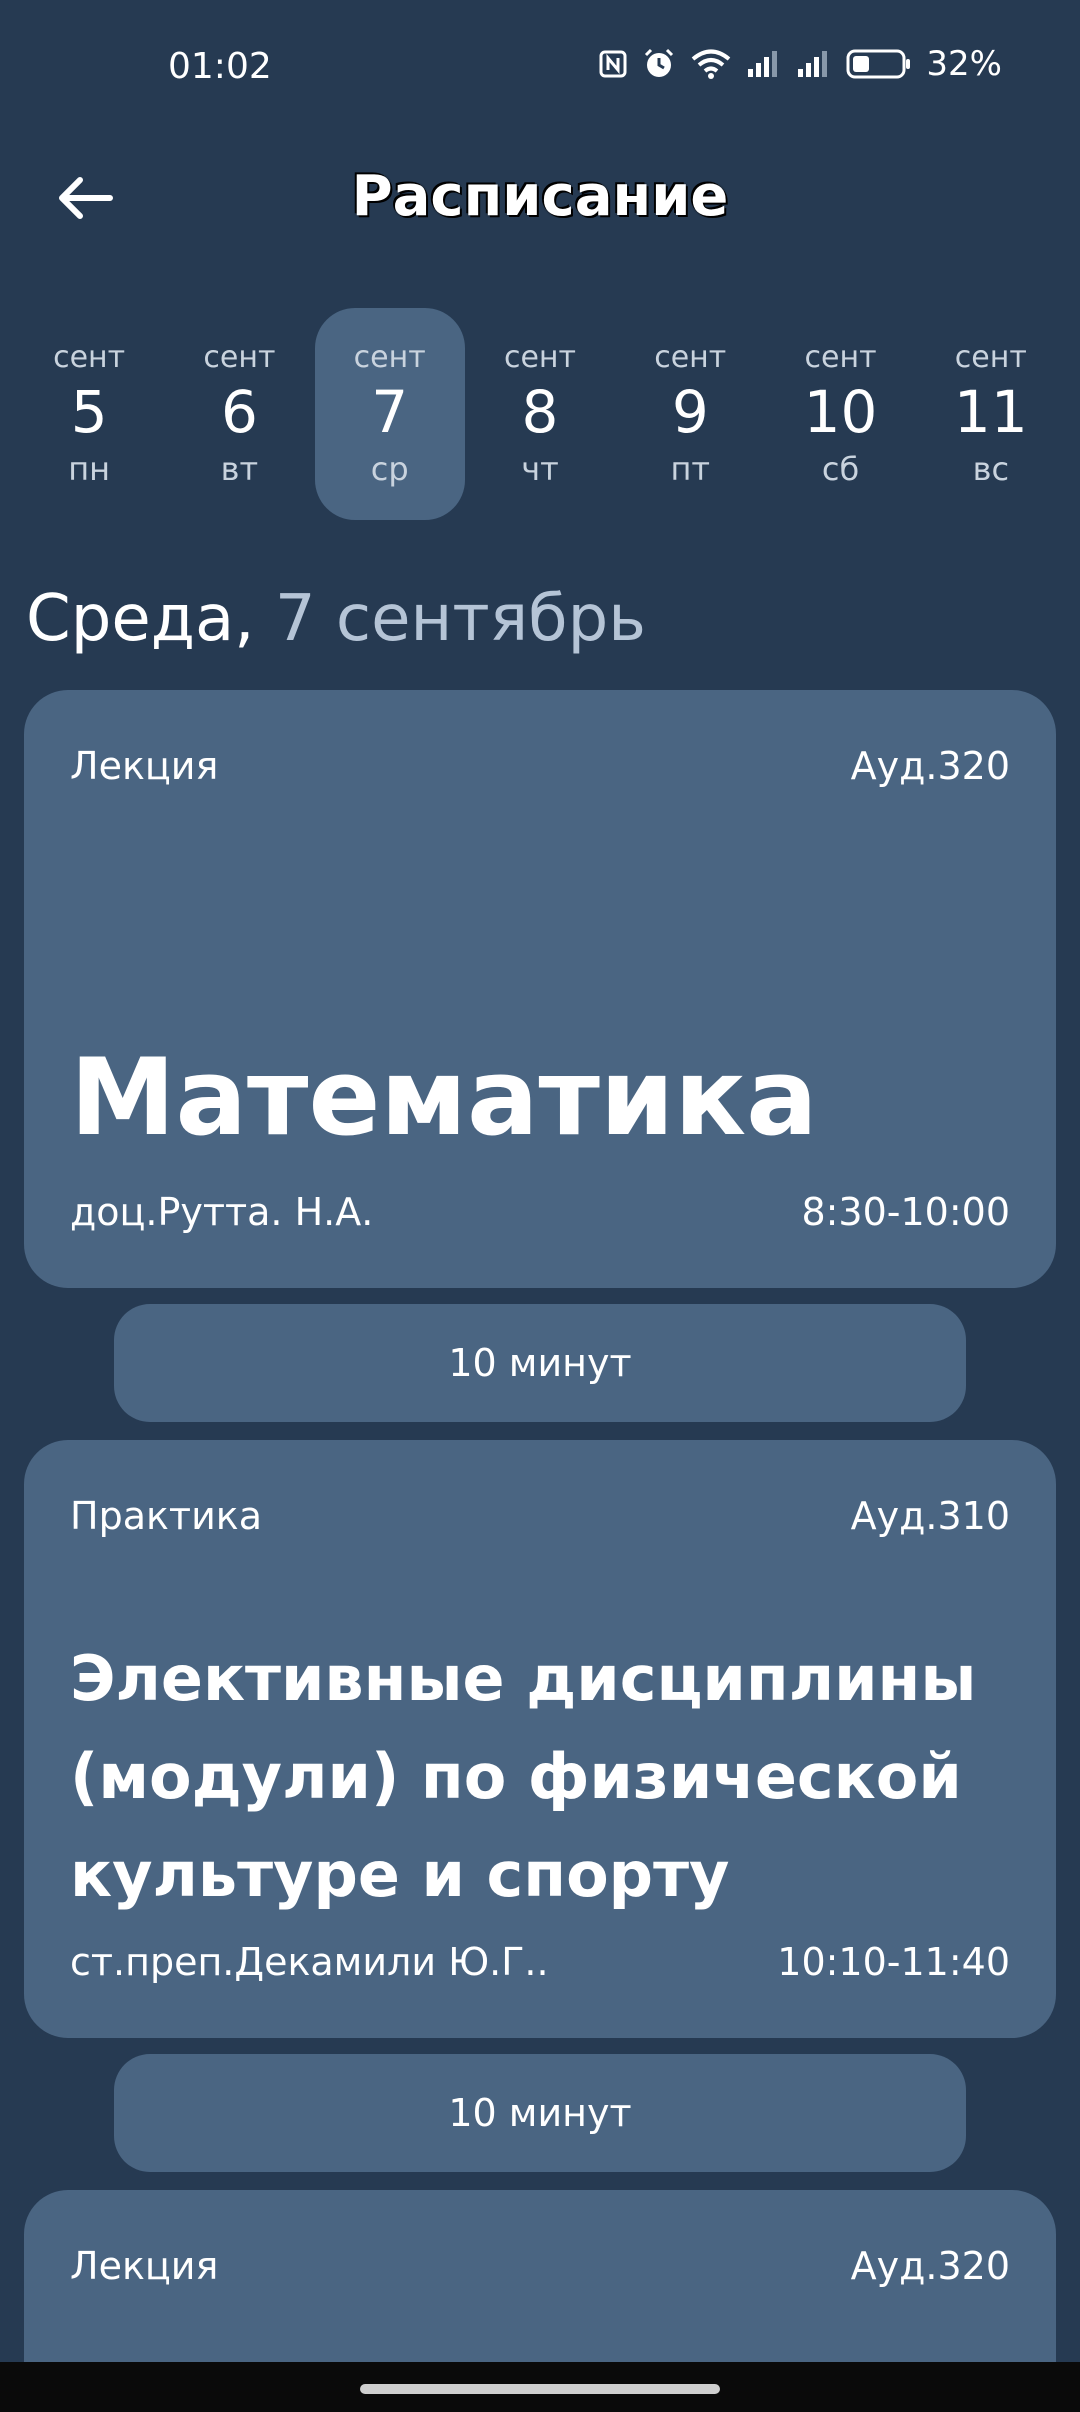  Describe the element at coordinates (460, 619) in the screenshot. I see `selected-date: 7 сентябрь` at that location.